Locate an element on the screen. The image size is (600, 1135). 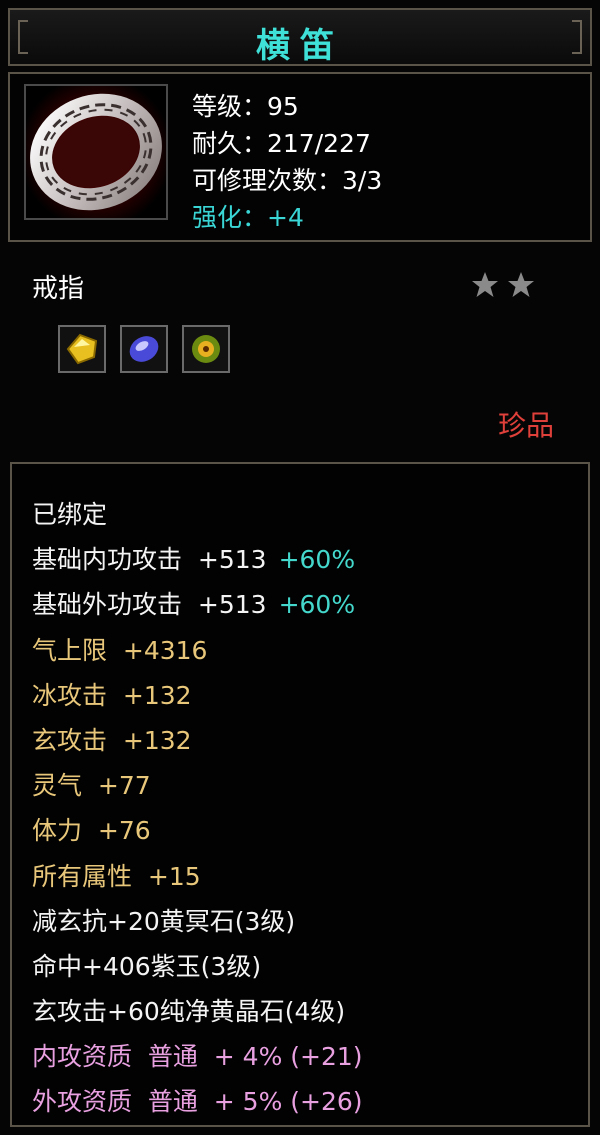
stat-line: 基础外功攻击 +513 +60% is located at coordinates (197, 604).